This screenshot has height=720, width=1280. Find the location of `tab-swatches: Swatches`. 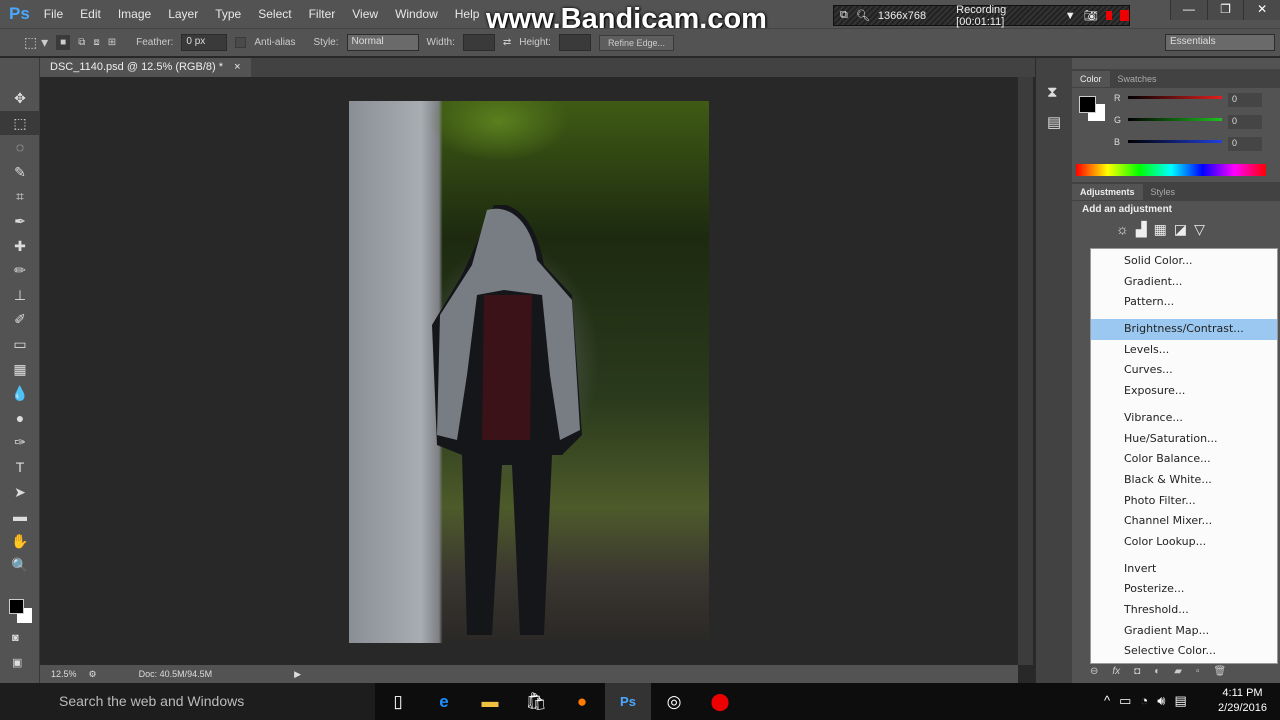

tab-swatches: Swatches is located at coordinates (1137, 79).